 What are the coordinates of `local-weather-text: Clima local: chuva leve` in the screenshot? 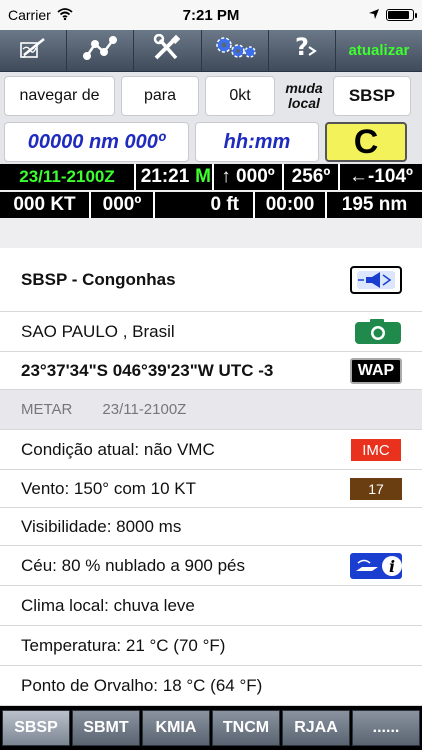 It's located at (108, 605).